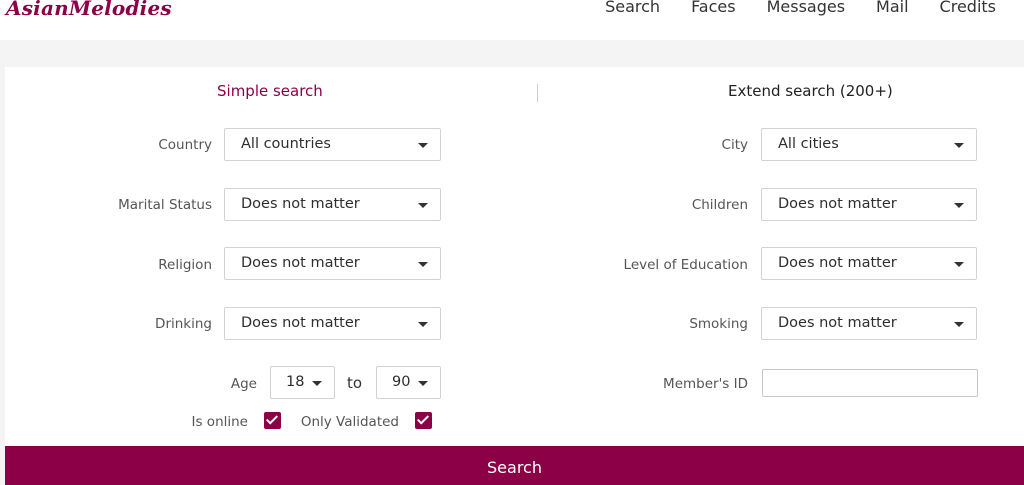 The height and width of the screenshot is (485, 1024). Describe the element at coordinates (165, 205) in the screenshot. I see `marital-status-label: Marital Status` at that location.